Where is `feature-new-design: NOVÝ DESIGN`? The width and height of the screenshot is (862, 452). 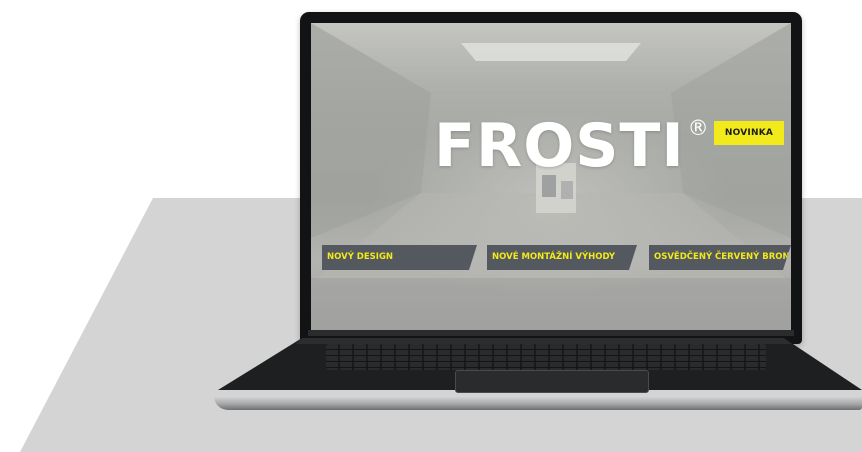 feature-new-design: NOVÝ DESIGN is located at coordinates (399, 257).